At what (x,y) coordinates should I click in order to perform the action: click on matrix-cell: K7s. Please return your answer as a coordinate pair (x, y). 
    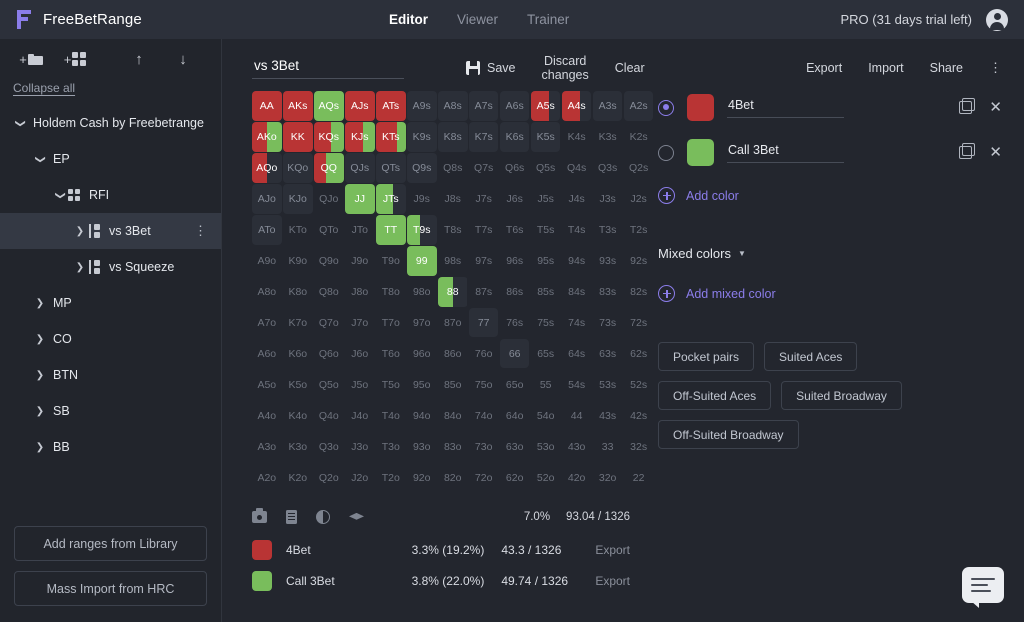
    Looking at the image, I should click on (483, 136).